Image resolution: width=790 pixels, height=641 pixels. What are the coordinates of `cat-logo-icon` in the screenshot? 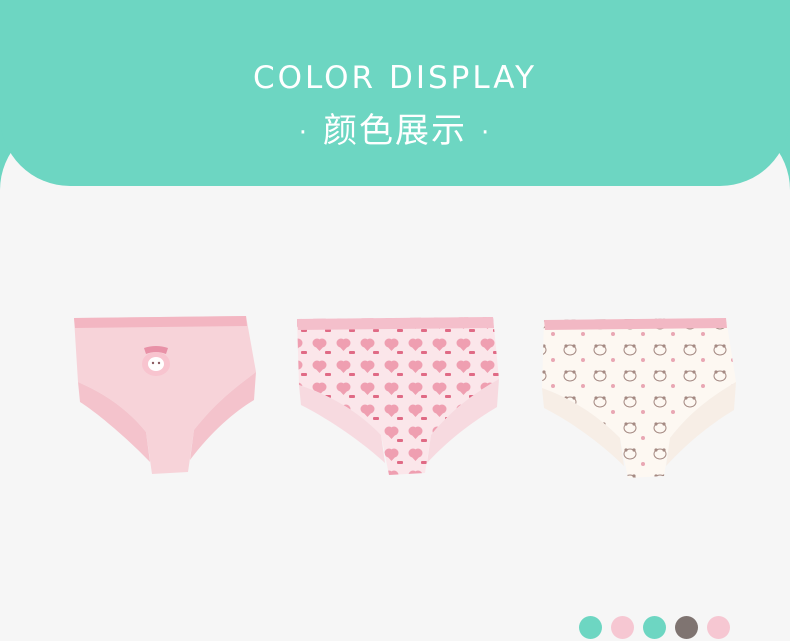 It's located at (156, 361).